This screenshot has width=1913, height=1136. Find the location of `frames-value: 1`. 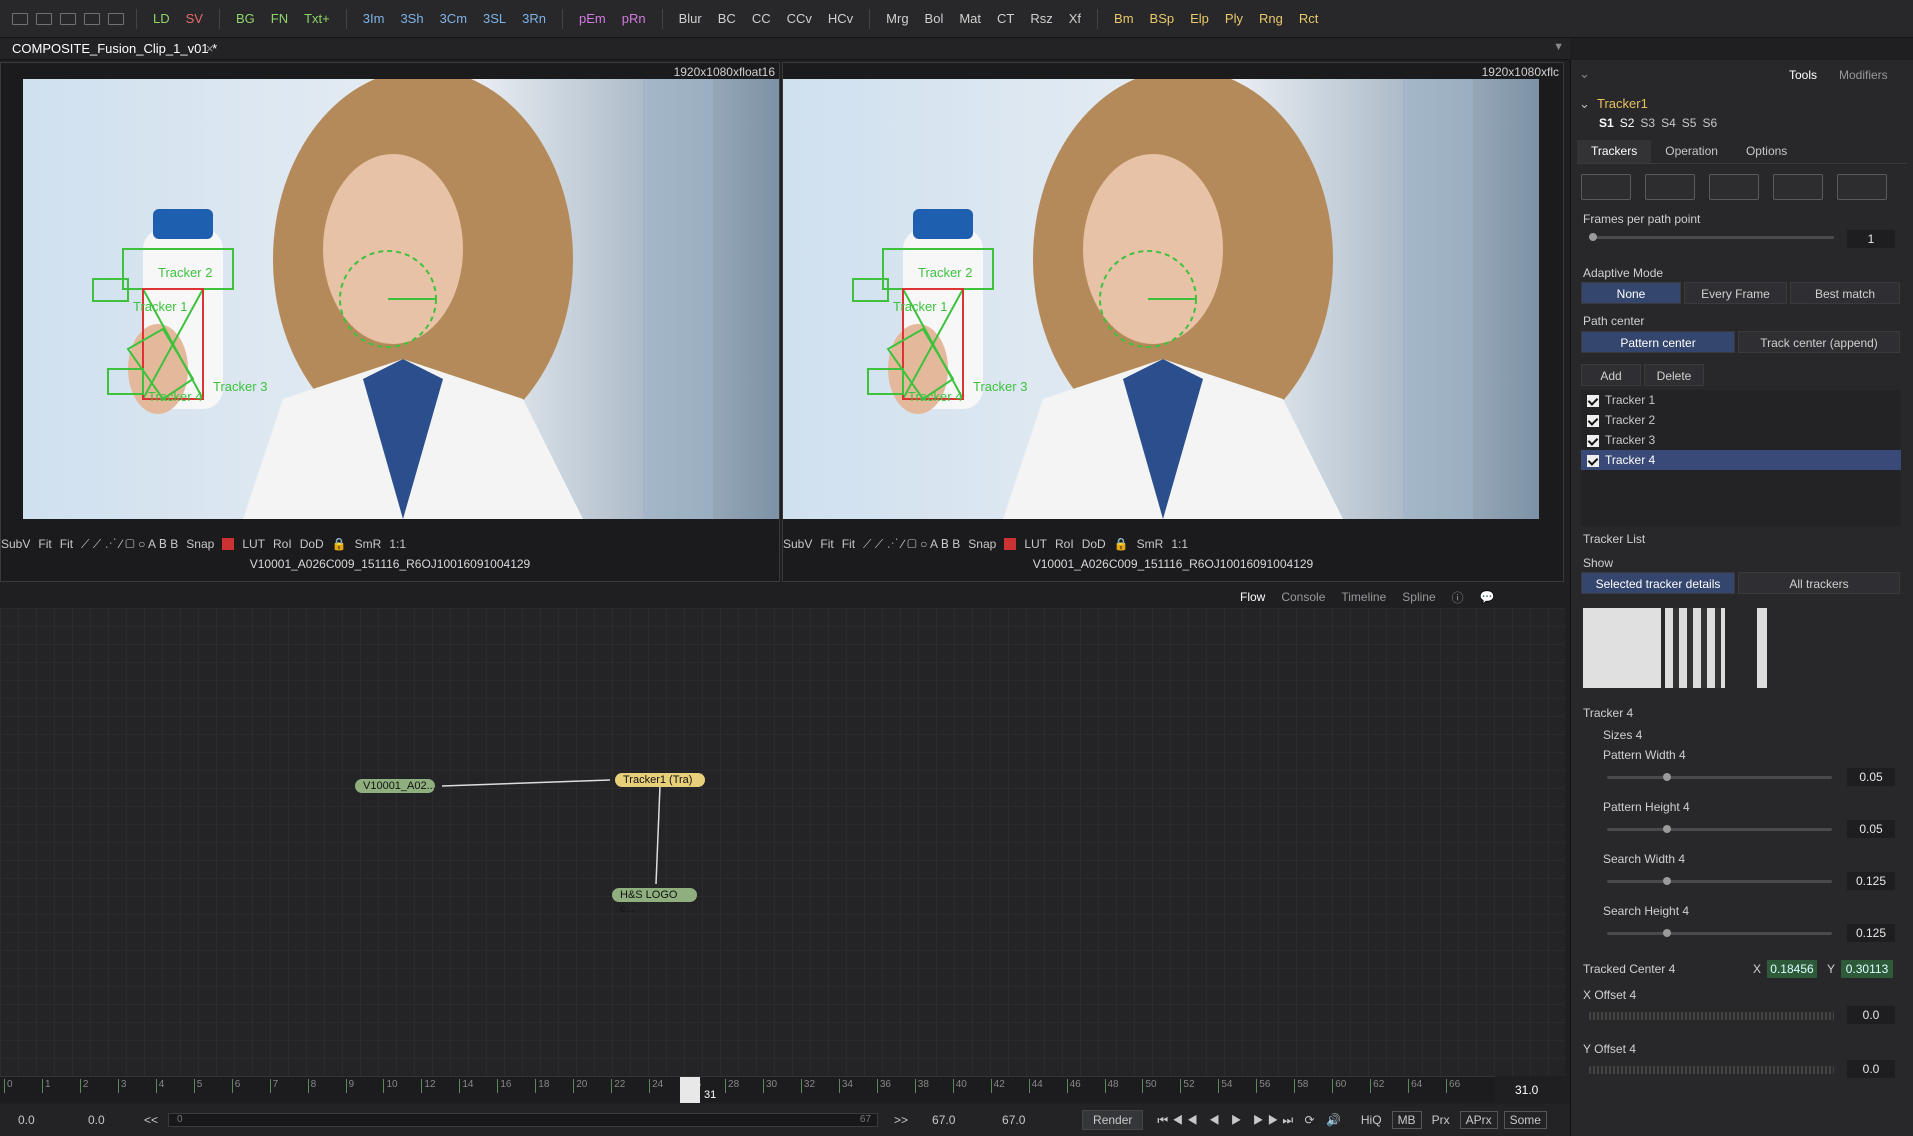

frames-value: 1 is located at coordinates (1871, 239).